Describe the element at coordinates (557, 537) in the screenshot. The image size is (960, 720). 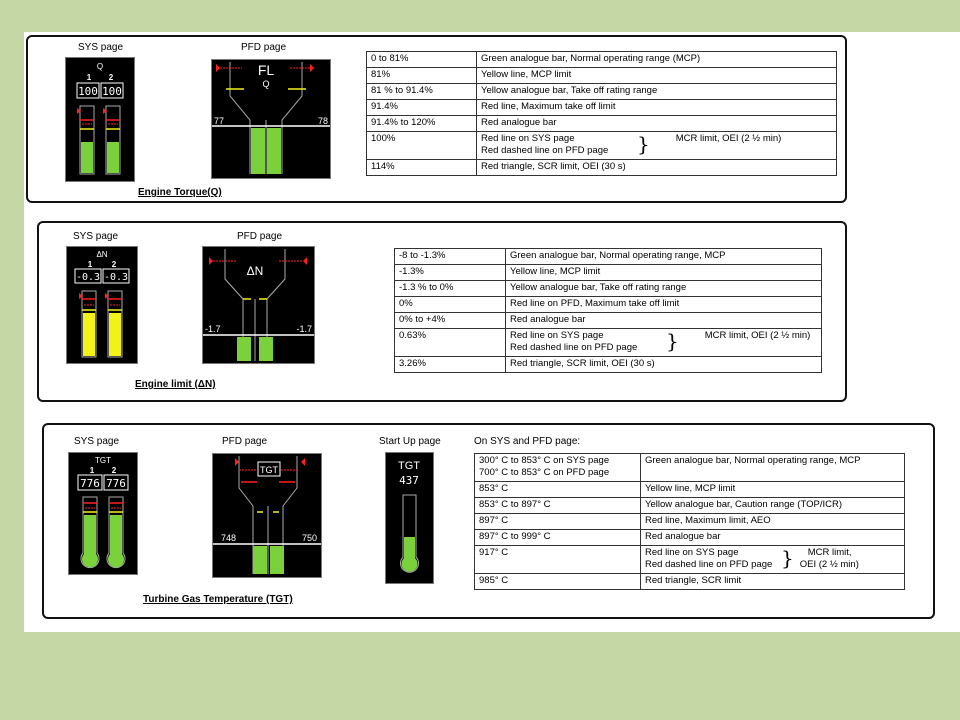
I see `range-cell: 897° C to 999° C` at that location.